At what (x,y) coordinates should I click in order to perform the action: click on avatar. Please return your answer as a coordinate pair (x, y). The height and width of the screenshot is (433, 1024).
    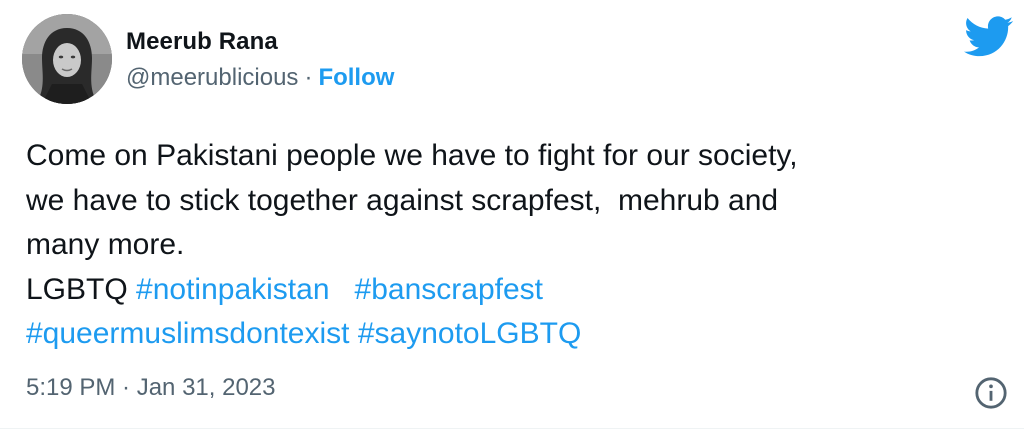
    Looking at the image, I should click on (67, 59).